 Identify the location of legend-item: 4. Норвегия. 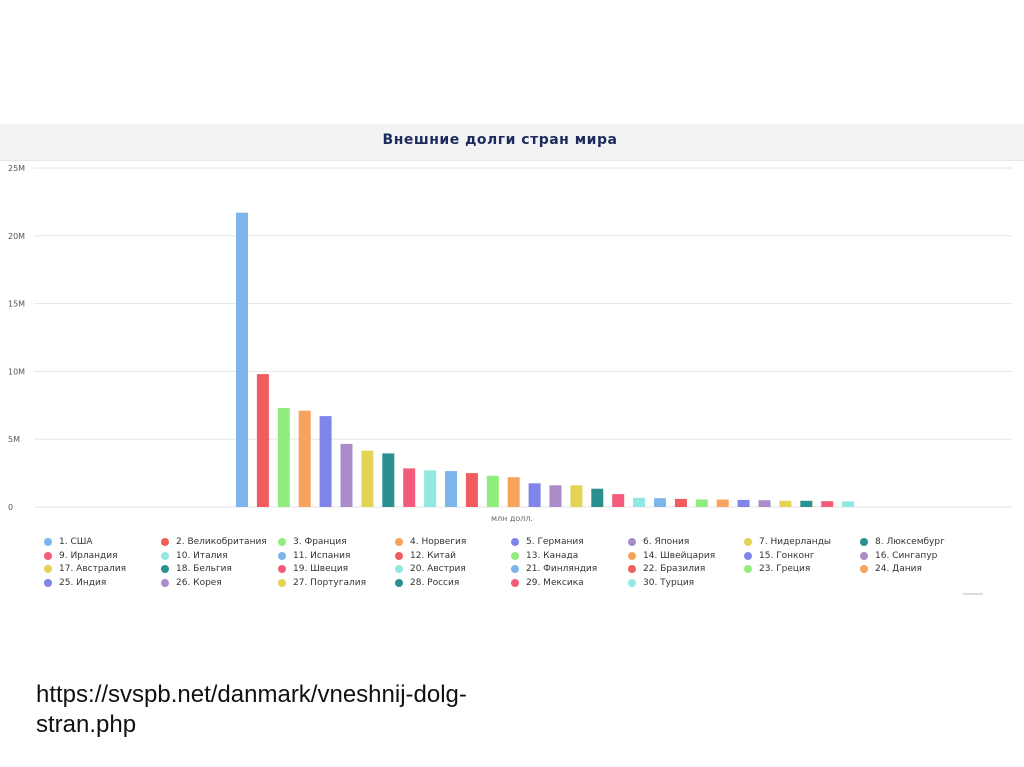
(430, 542).